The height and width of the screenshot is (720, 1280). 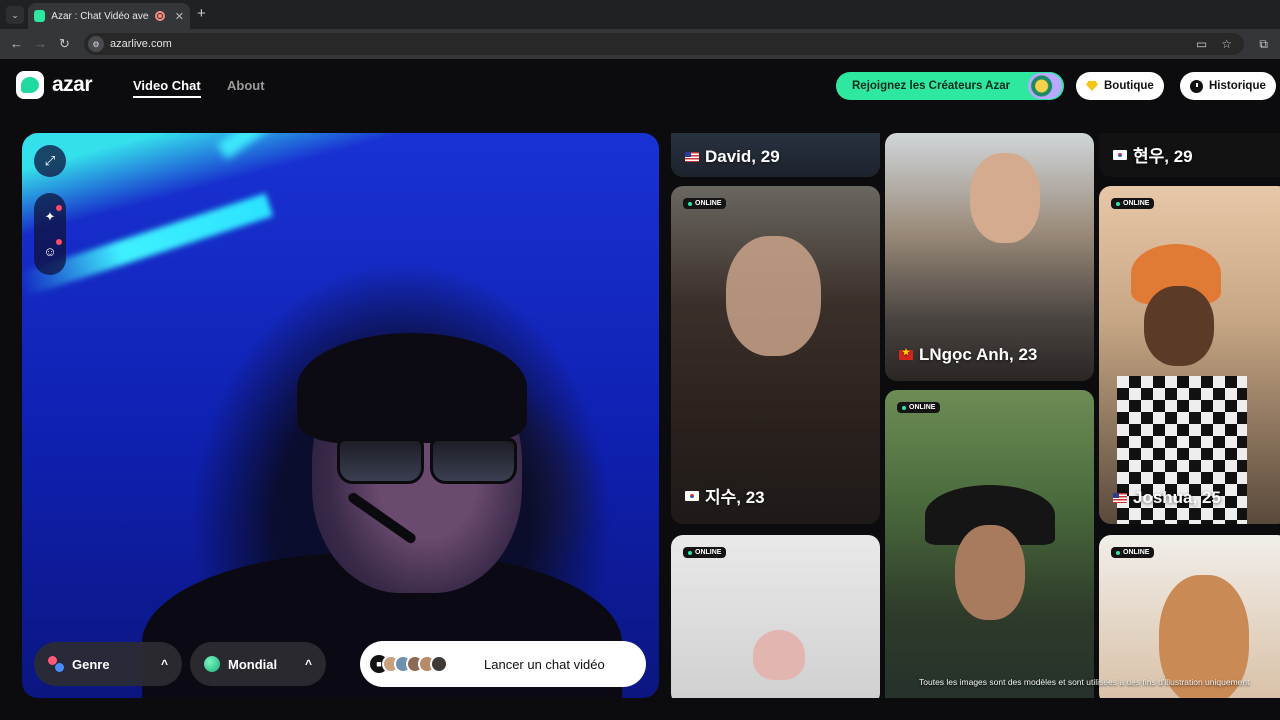 I want to click on browser-toolbar: ← → ↻ ⚙ azarlive.com ▭ ☆ ⧉, so click(x=640, y=44).